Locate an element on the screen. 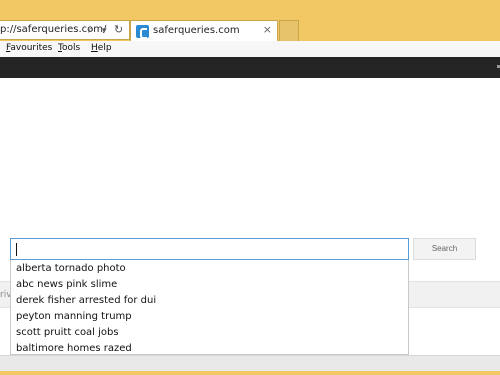  menu-favourites: Favourites is located at coordinates (29, 48).